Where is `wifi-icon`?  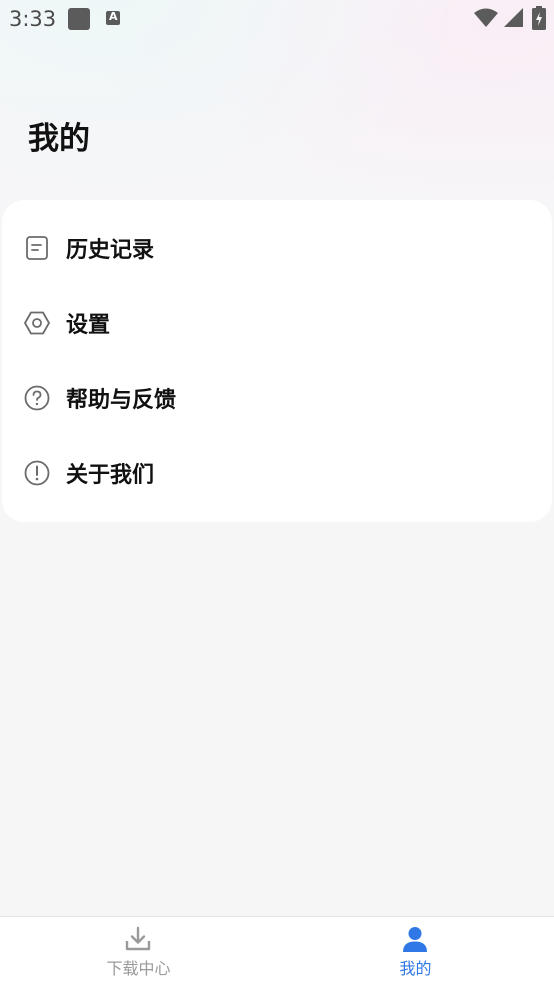
wifi-icon is located at coordinates (486, 17).